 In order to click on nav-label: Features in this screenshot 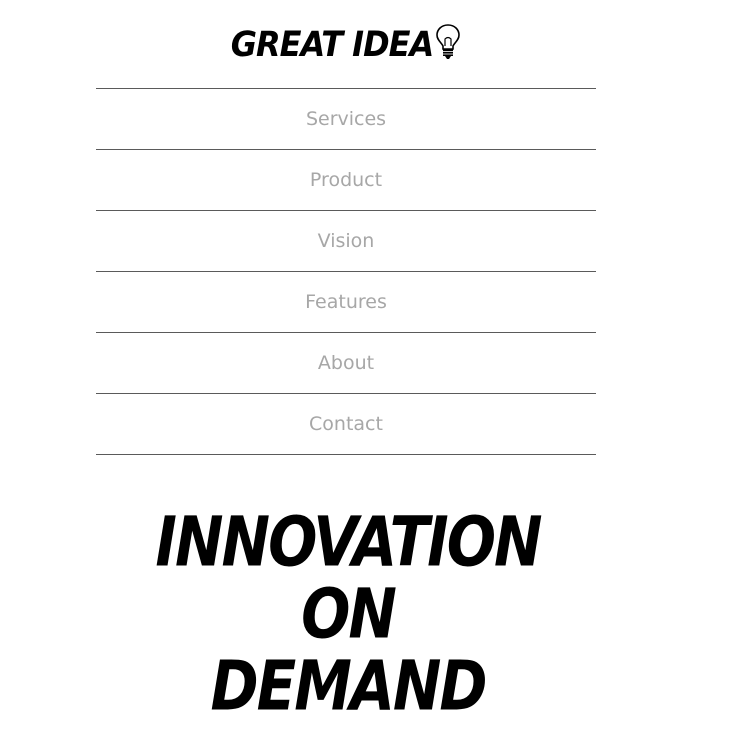, I will do `click(346, 302)`.